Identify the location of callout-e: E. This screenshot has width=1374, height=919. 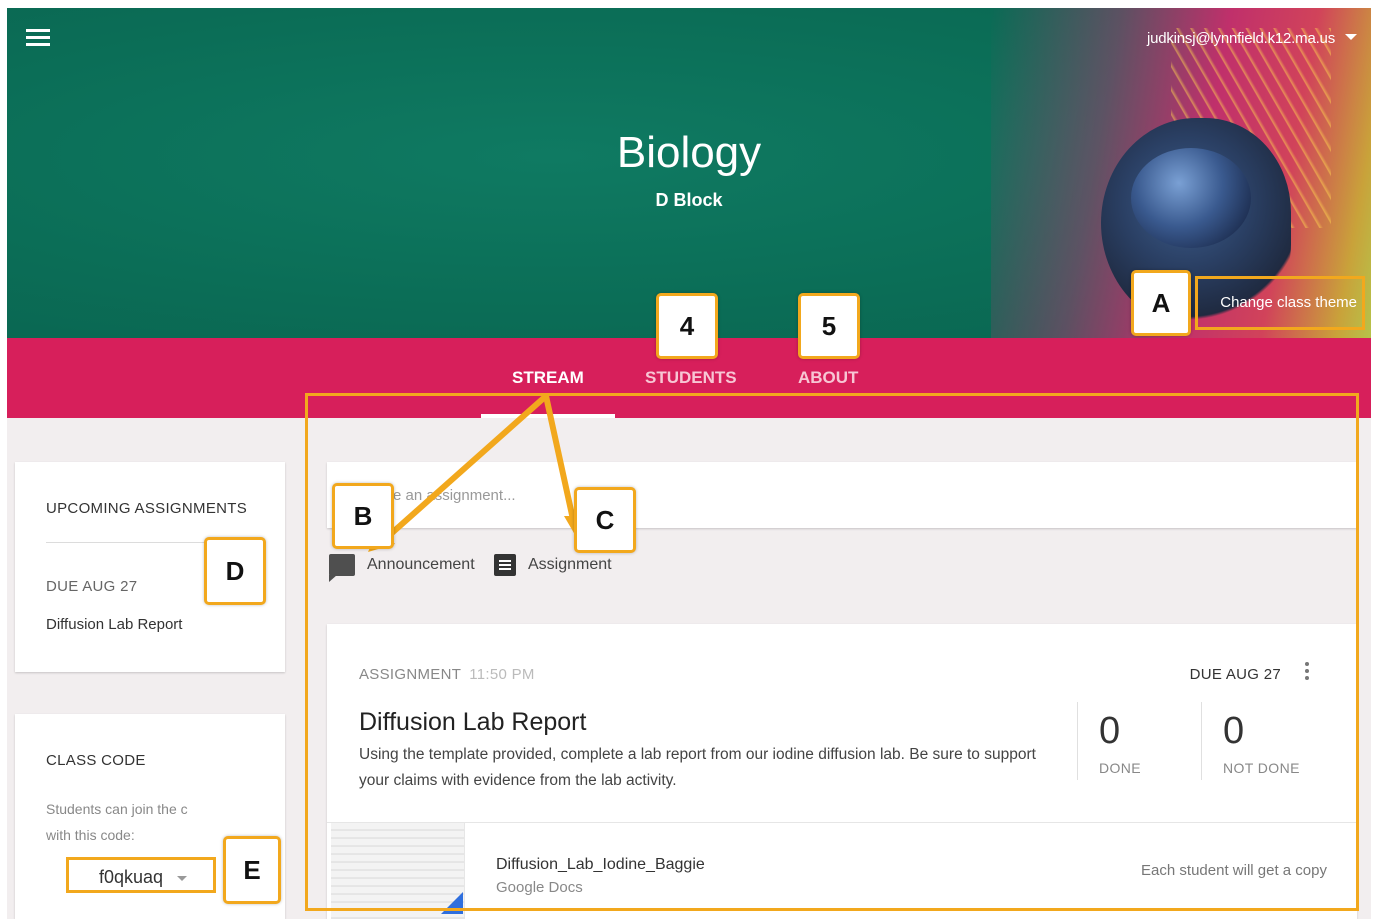
(252, 870).